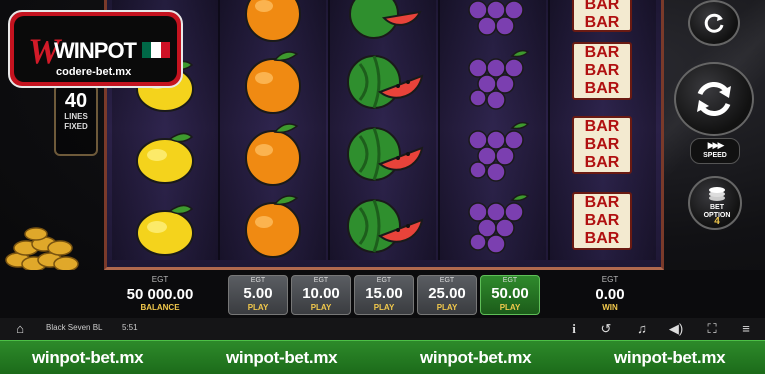  I want to click on history-icon: ↺, so click(606, 329).